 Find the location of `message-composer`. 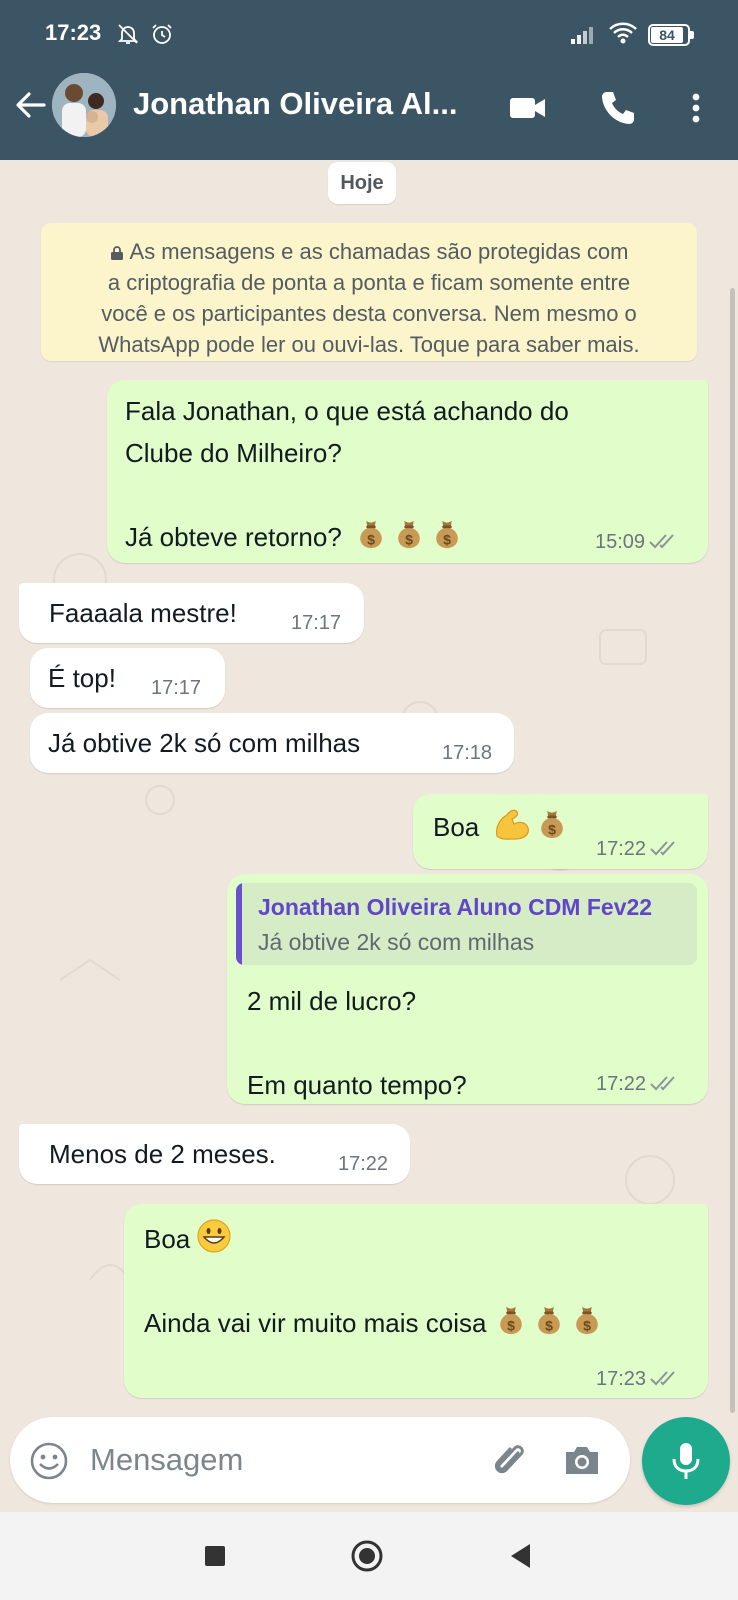

message-composer is located at coordinates (320, 1460).